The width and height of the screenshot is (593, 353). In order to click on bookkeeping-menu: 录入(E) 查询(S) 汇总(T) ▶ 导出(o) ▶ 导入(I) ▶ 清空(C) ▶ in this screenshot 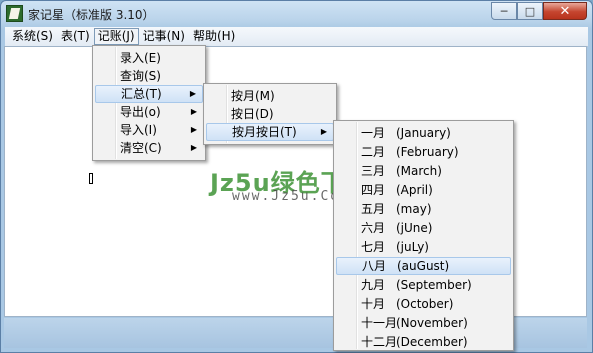, I will do `click(149, 103)`.